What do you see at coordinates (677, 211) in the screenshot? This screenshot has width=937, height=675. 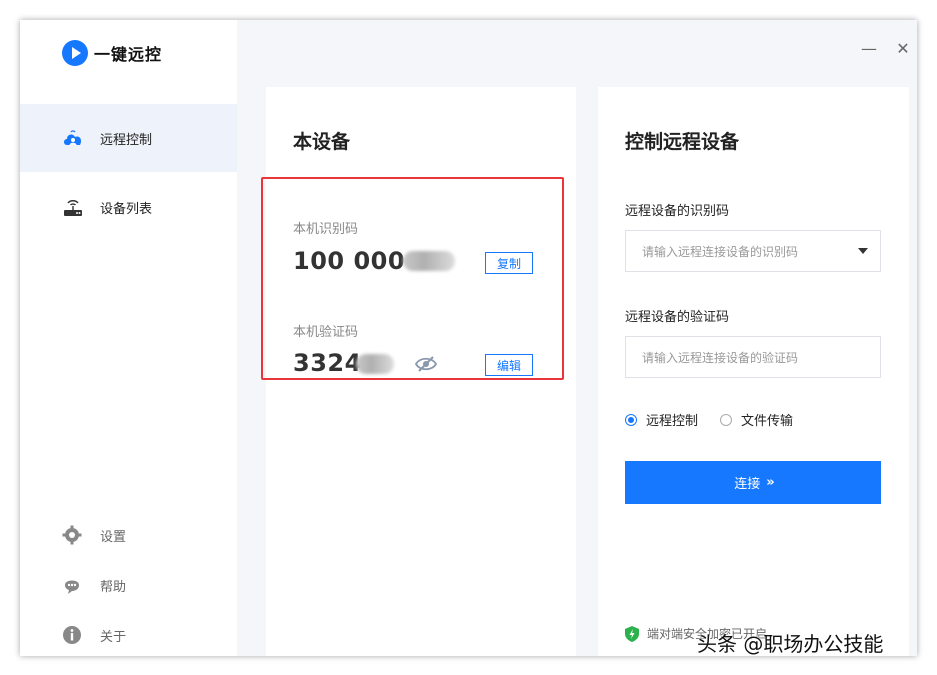 I see `remote-id-label: 远程设备的识别码` at bounding box center [677, 211].